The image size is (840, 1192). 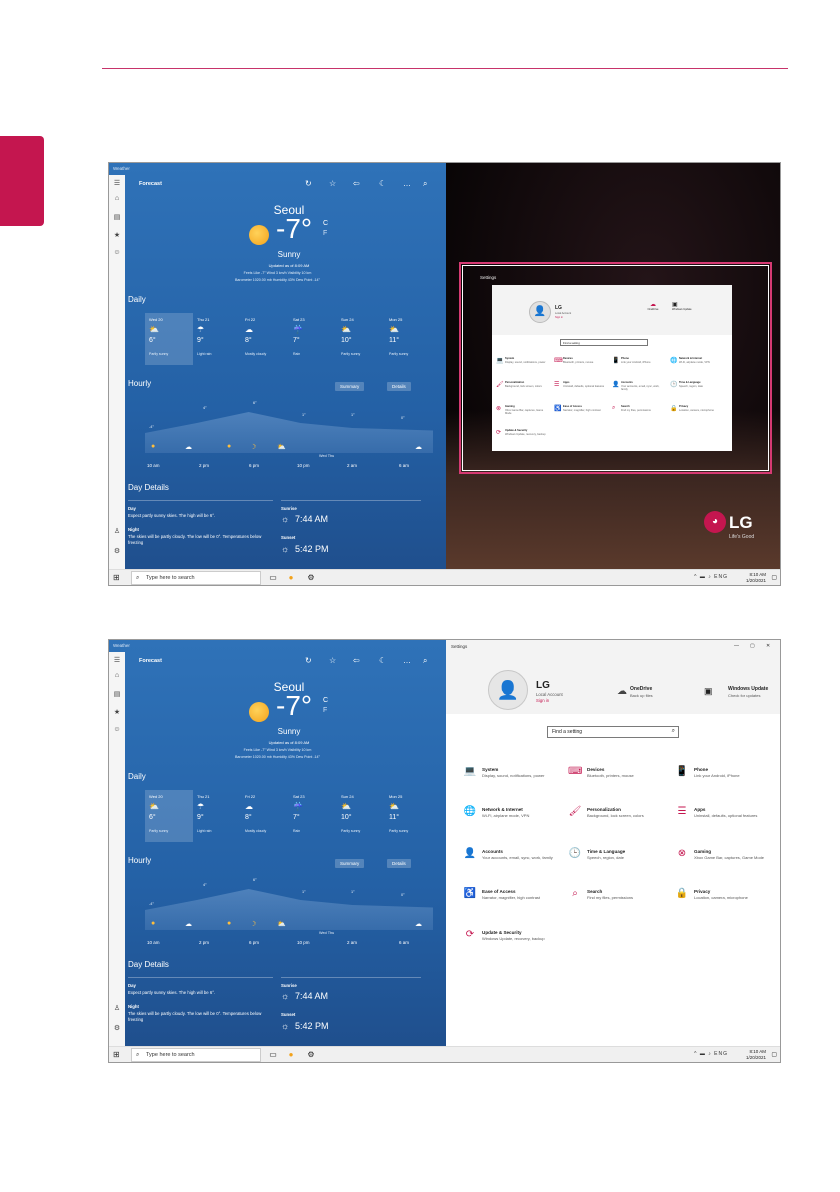 I want to click on onedrive-icon: ☁, so click(x=622, y=691).